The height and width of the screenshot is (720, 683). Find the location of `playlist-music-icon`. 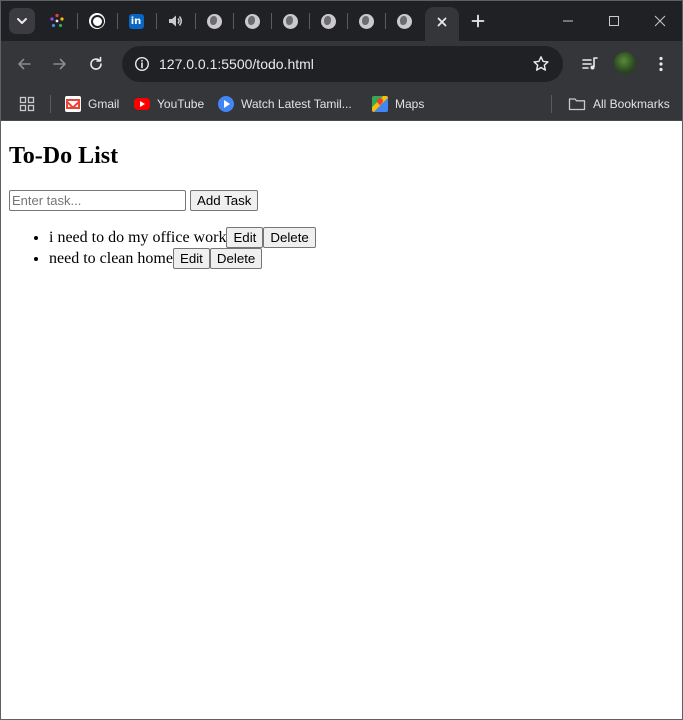

playlist-music-icon is located at coordinates (590, 63).